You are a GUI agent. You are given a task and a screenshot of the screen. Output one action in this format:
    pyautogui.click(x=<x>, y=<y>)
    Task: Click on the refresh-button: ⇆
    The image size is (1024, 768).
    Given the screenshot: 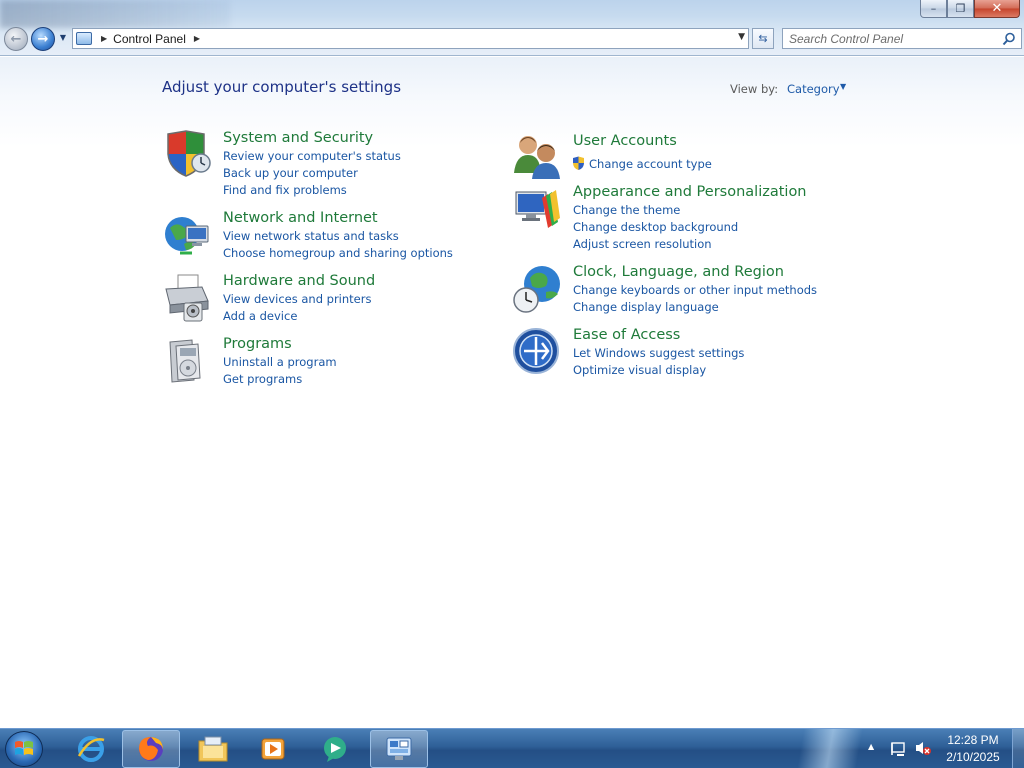 What is the action you would take?
    pyautogui.click(x=763, y=38)
    